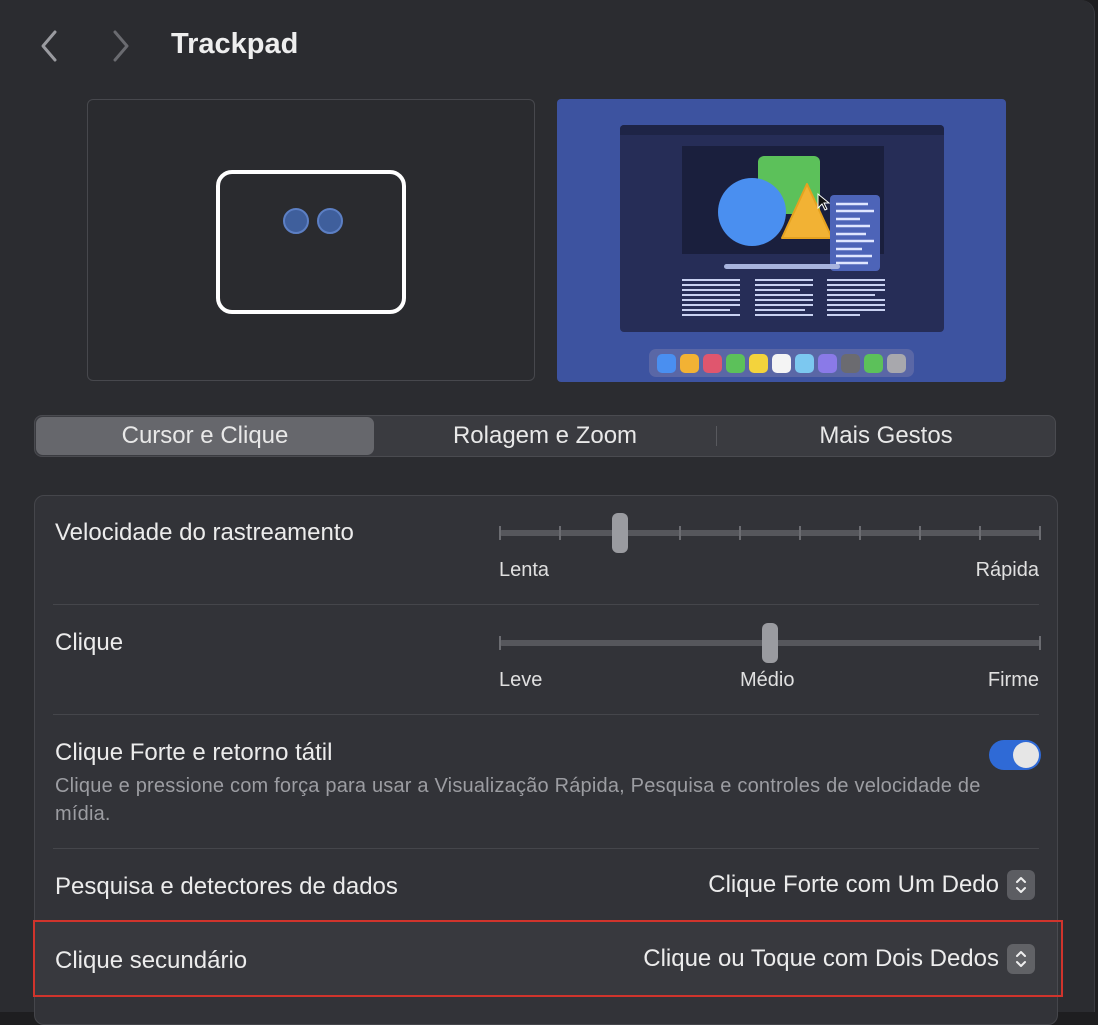  I want to click on dock-illustration, so click(781, 363).